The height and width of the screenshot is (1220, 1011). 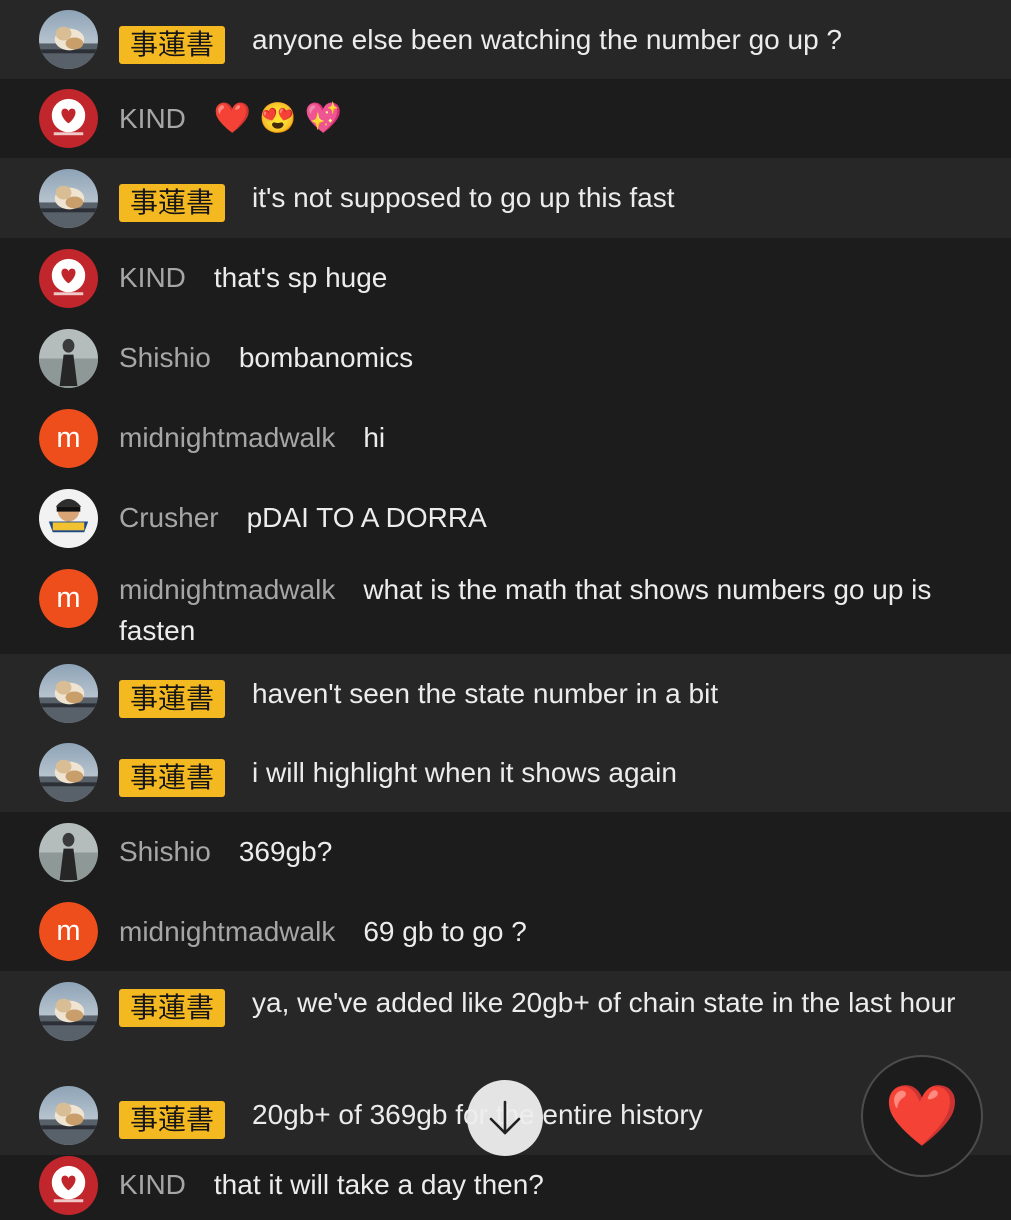 I want to click on message-text: hi, so click(x=374, y=437).